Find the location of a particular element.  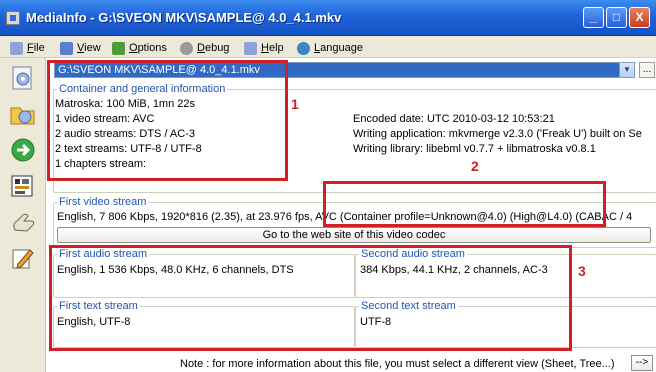

options-icon is located at coordinates (118, 48).